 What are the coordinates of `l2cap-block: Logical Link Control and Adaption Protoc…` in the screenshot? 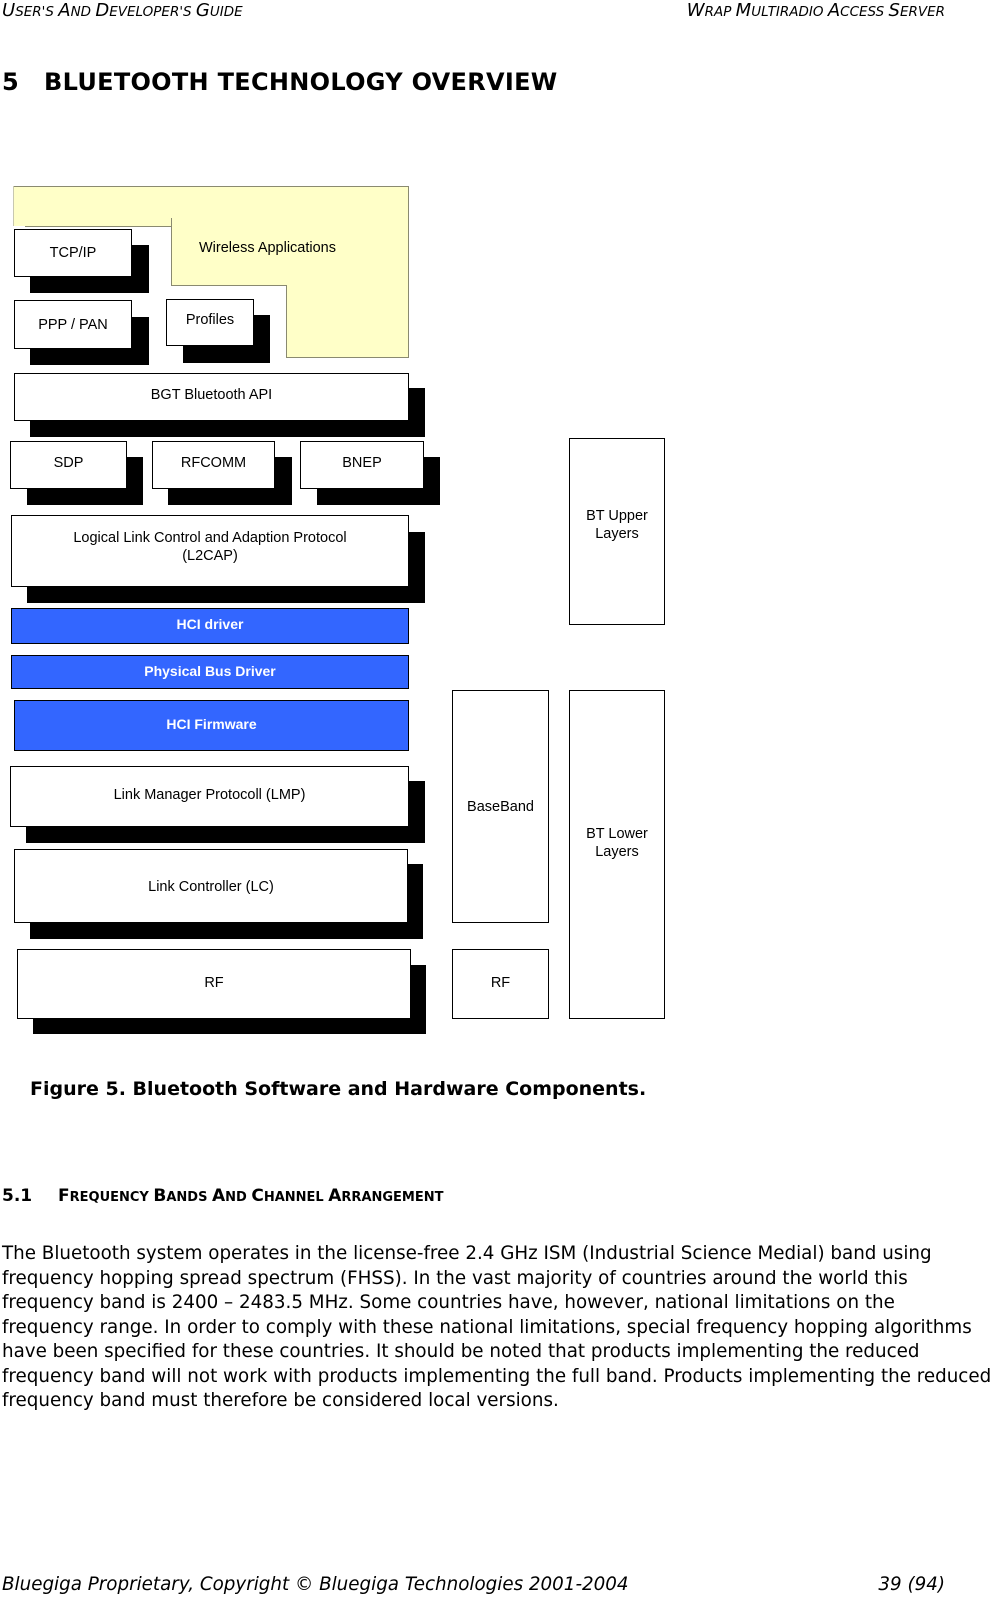 It's located at (210, 551).